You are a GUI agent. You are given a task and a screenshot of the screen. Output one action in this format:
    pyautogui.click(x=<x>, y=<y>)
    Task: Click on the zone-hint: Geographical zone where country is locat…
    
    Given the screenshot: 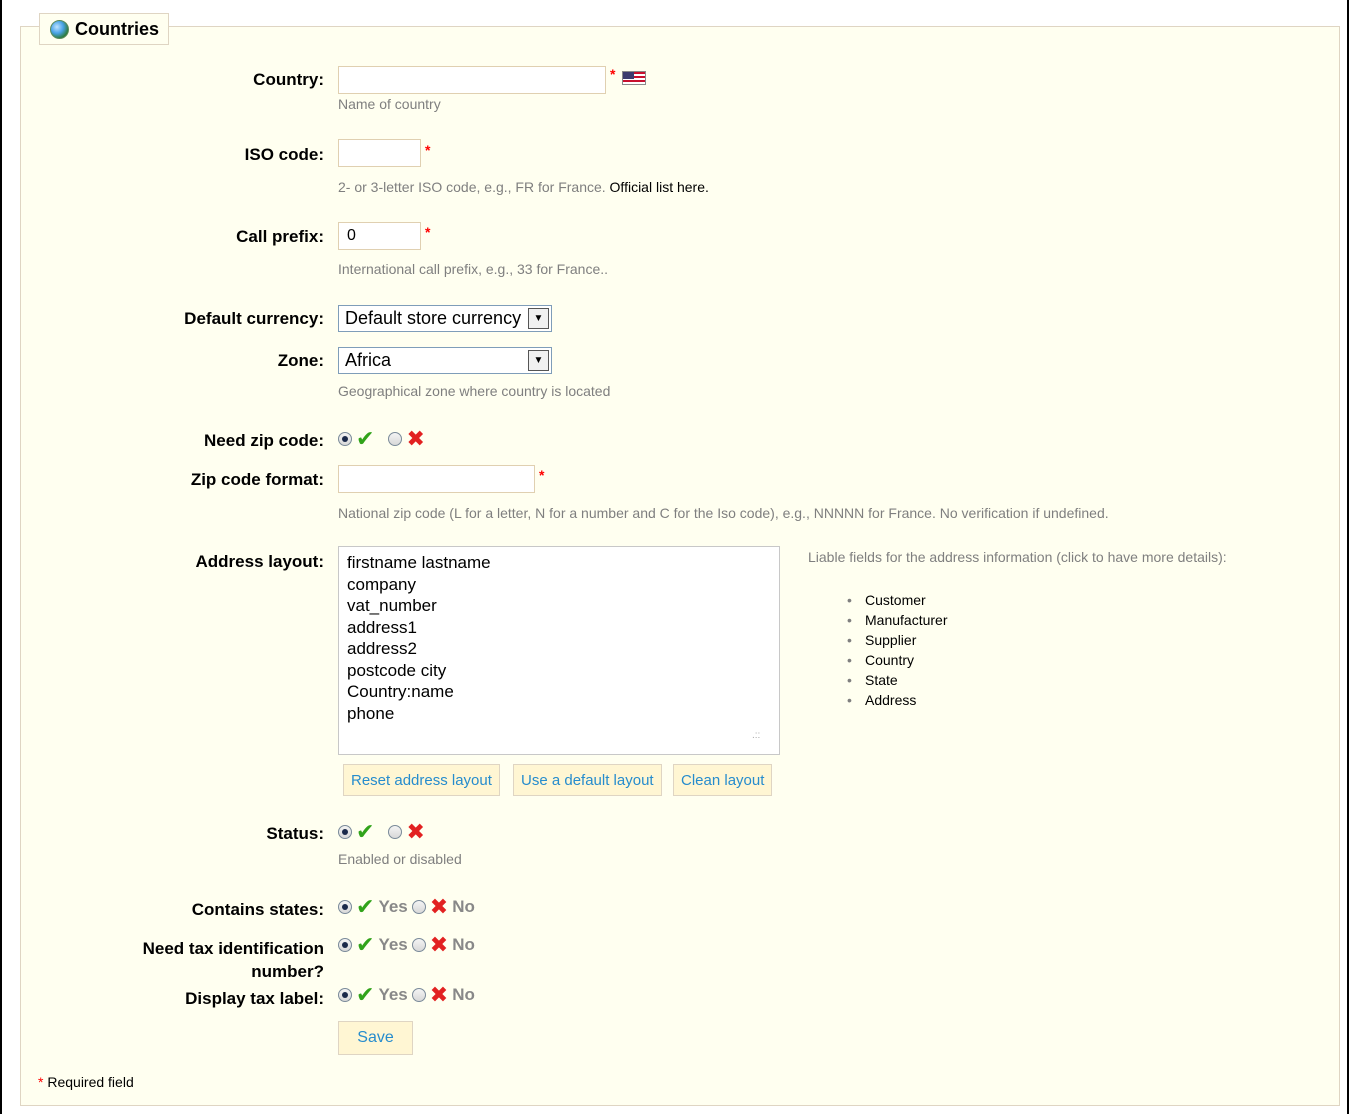 What is the action you would take?
    pyautogui.click(x=474, y=391)
    